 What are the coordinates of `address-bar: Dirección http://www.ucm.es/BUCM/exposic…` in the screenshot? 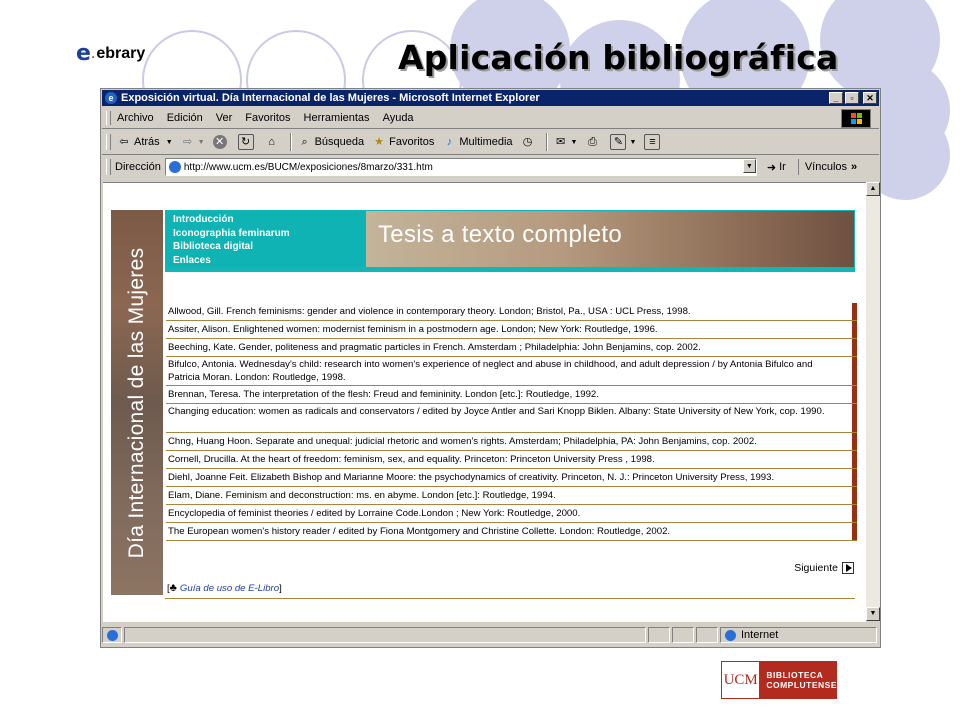 It's located at (490, 167).